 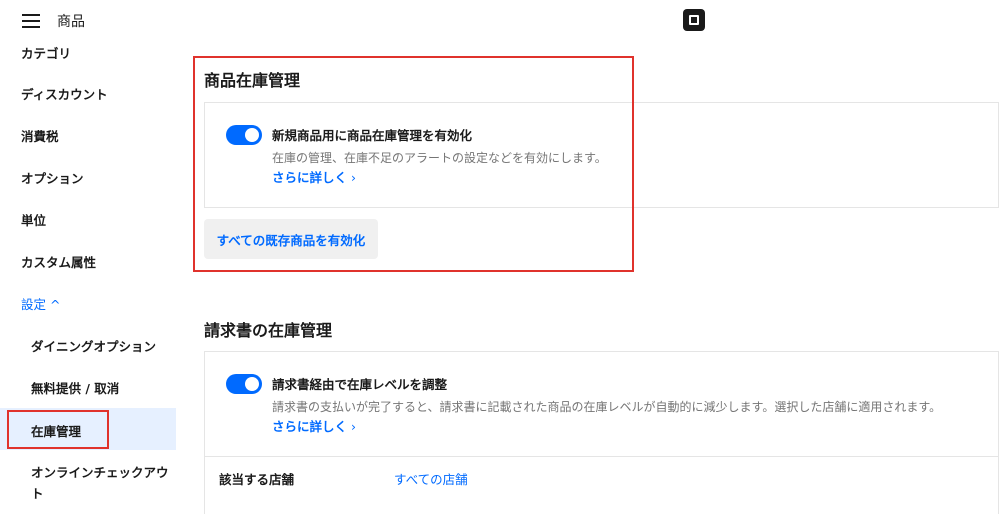 What do you see at coordinates (268, 330) in the screenshot?
I see `invoice-inventory-title: 請求書の在庫管理` at bounding box center [268, 330].